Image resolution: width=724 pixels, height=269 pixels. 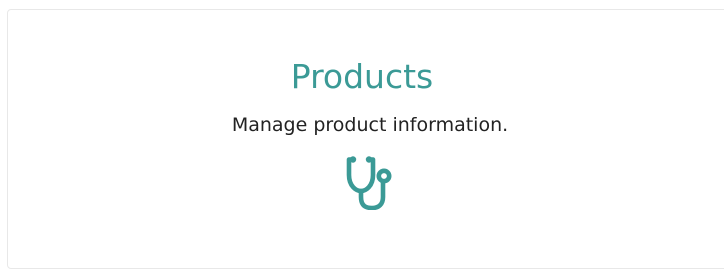 What do you see at coordinates (370, 125) in the screenshot?
I see `card-description: Manage product information.` at bounding box center [370, 125].